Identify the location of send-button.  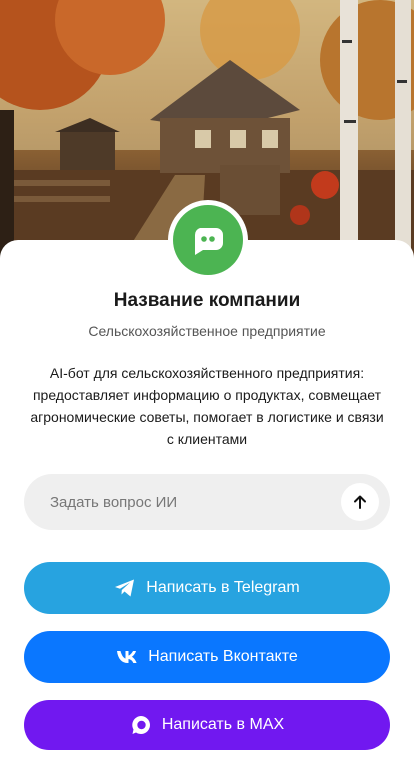
(360, 502).